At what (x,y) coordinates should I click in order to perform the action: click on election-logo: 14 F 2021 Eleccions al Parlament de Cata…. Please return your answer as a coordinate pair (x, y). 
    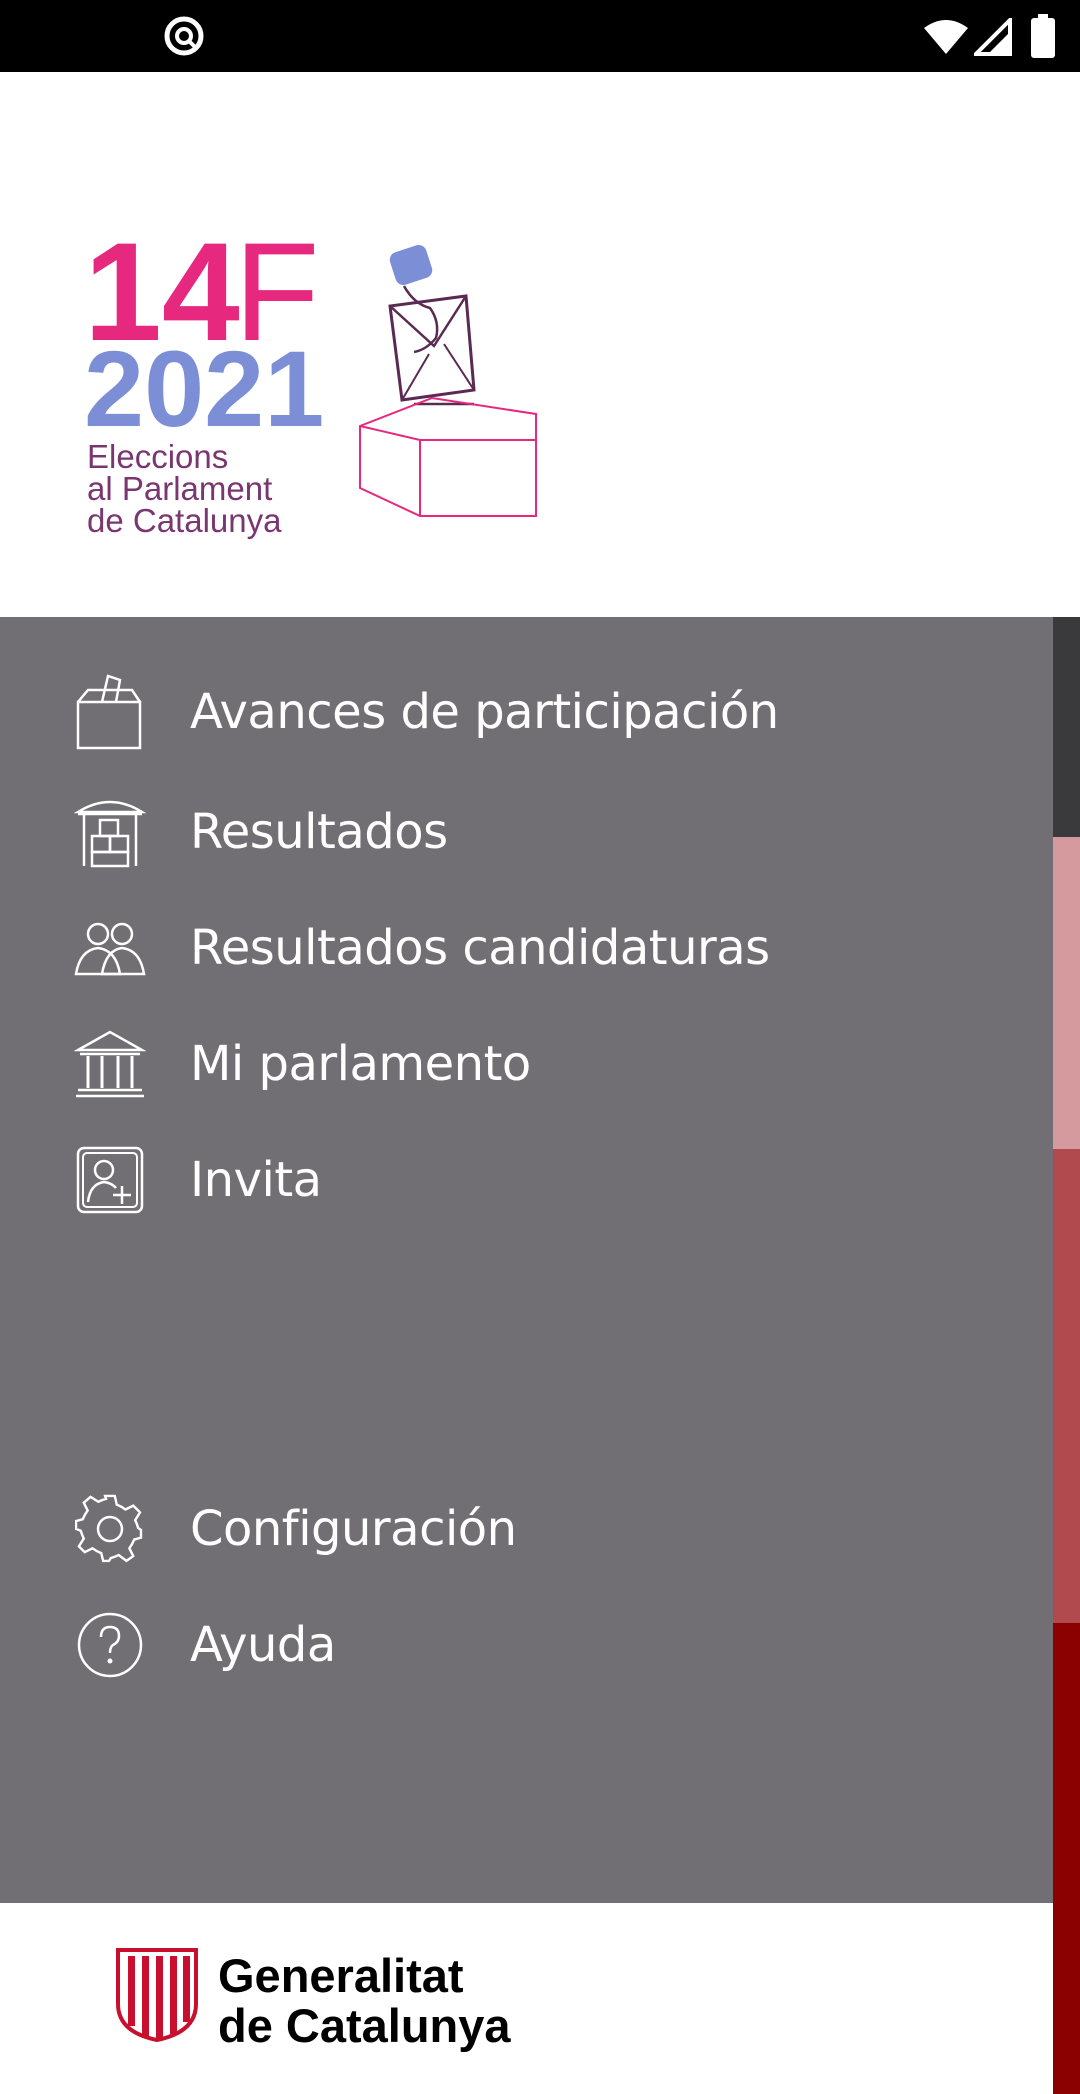
    Looking at the image, I should click on (310, 382).